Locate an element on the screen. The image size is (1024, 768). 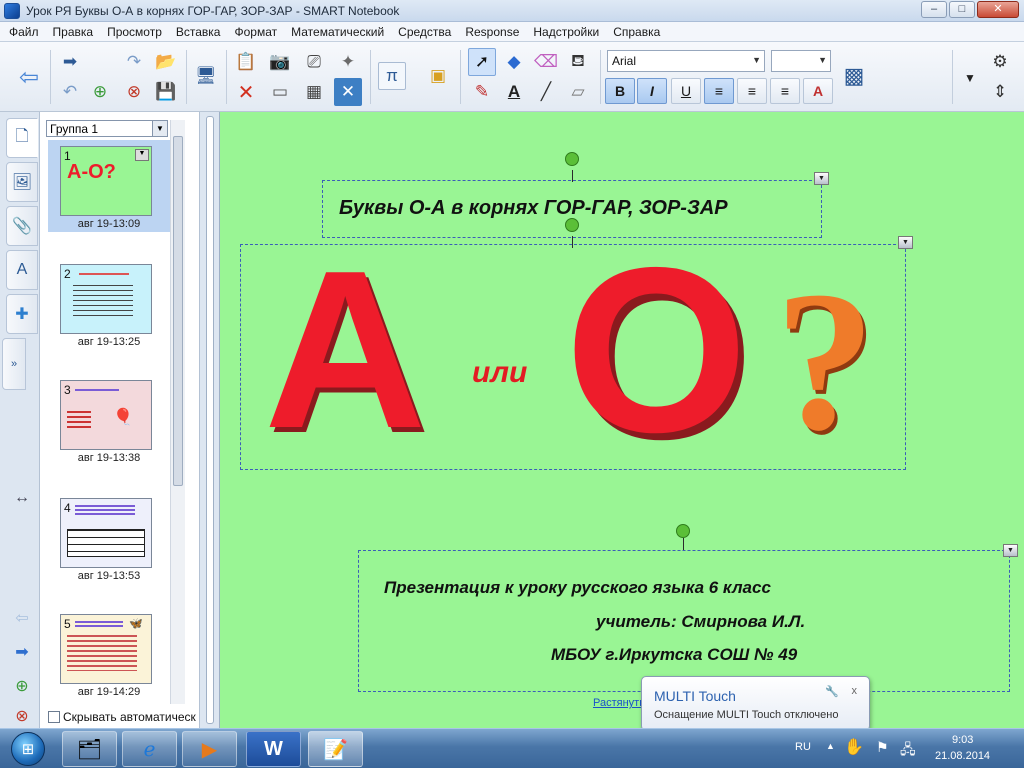
full-screen-icon: ✦ is located at coordinates (348, 62).